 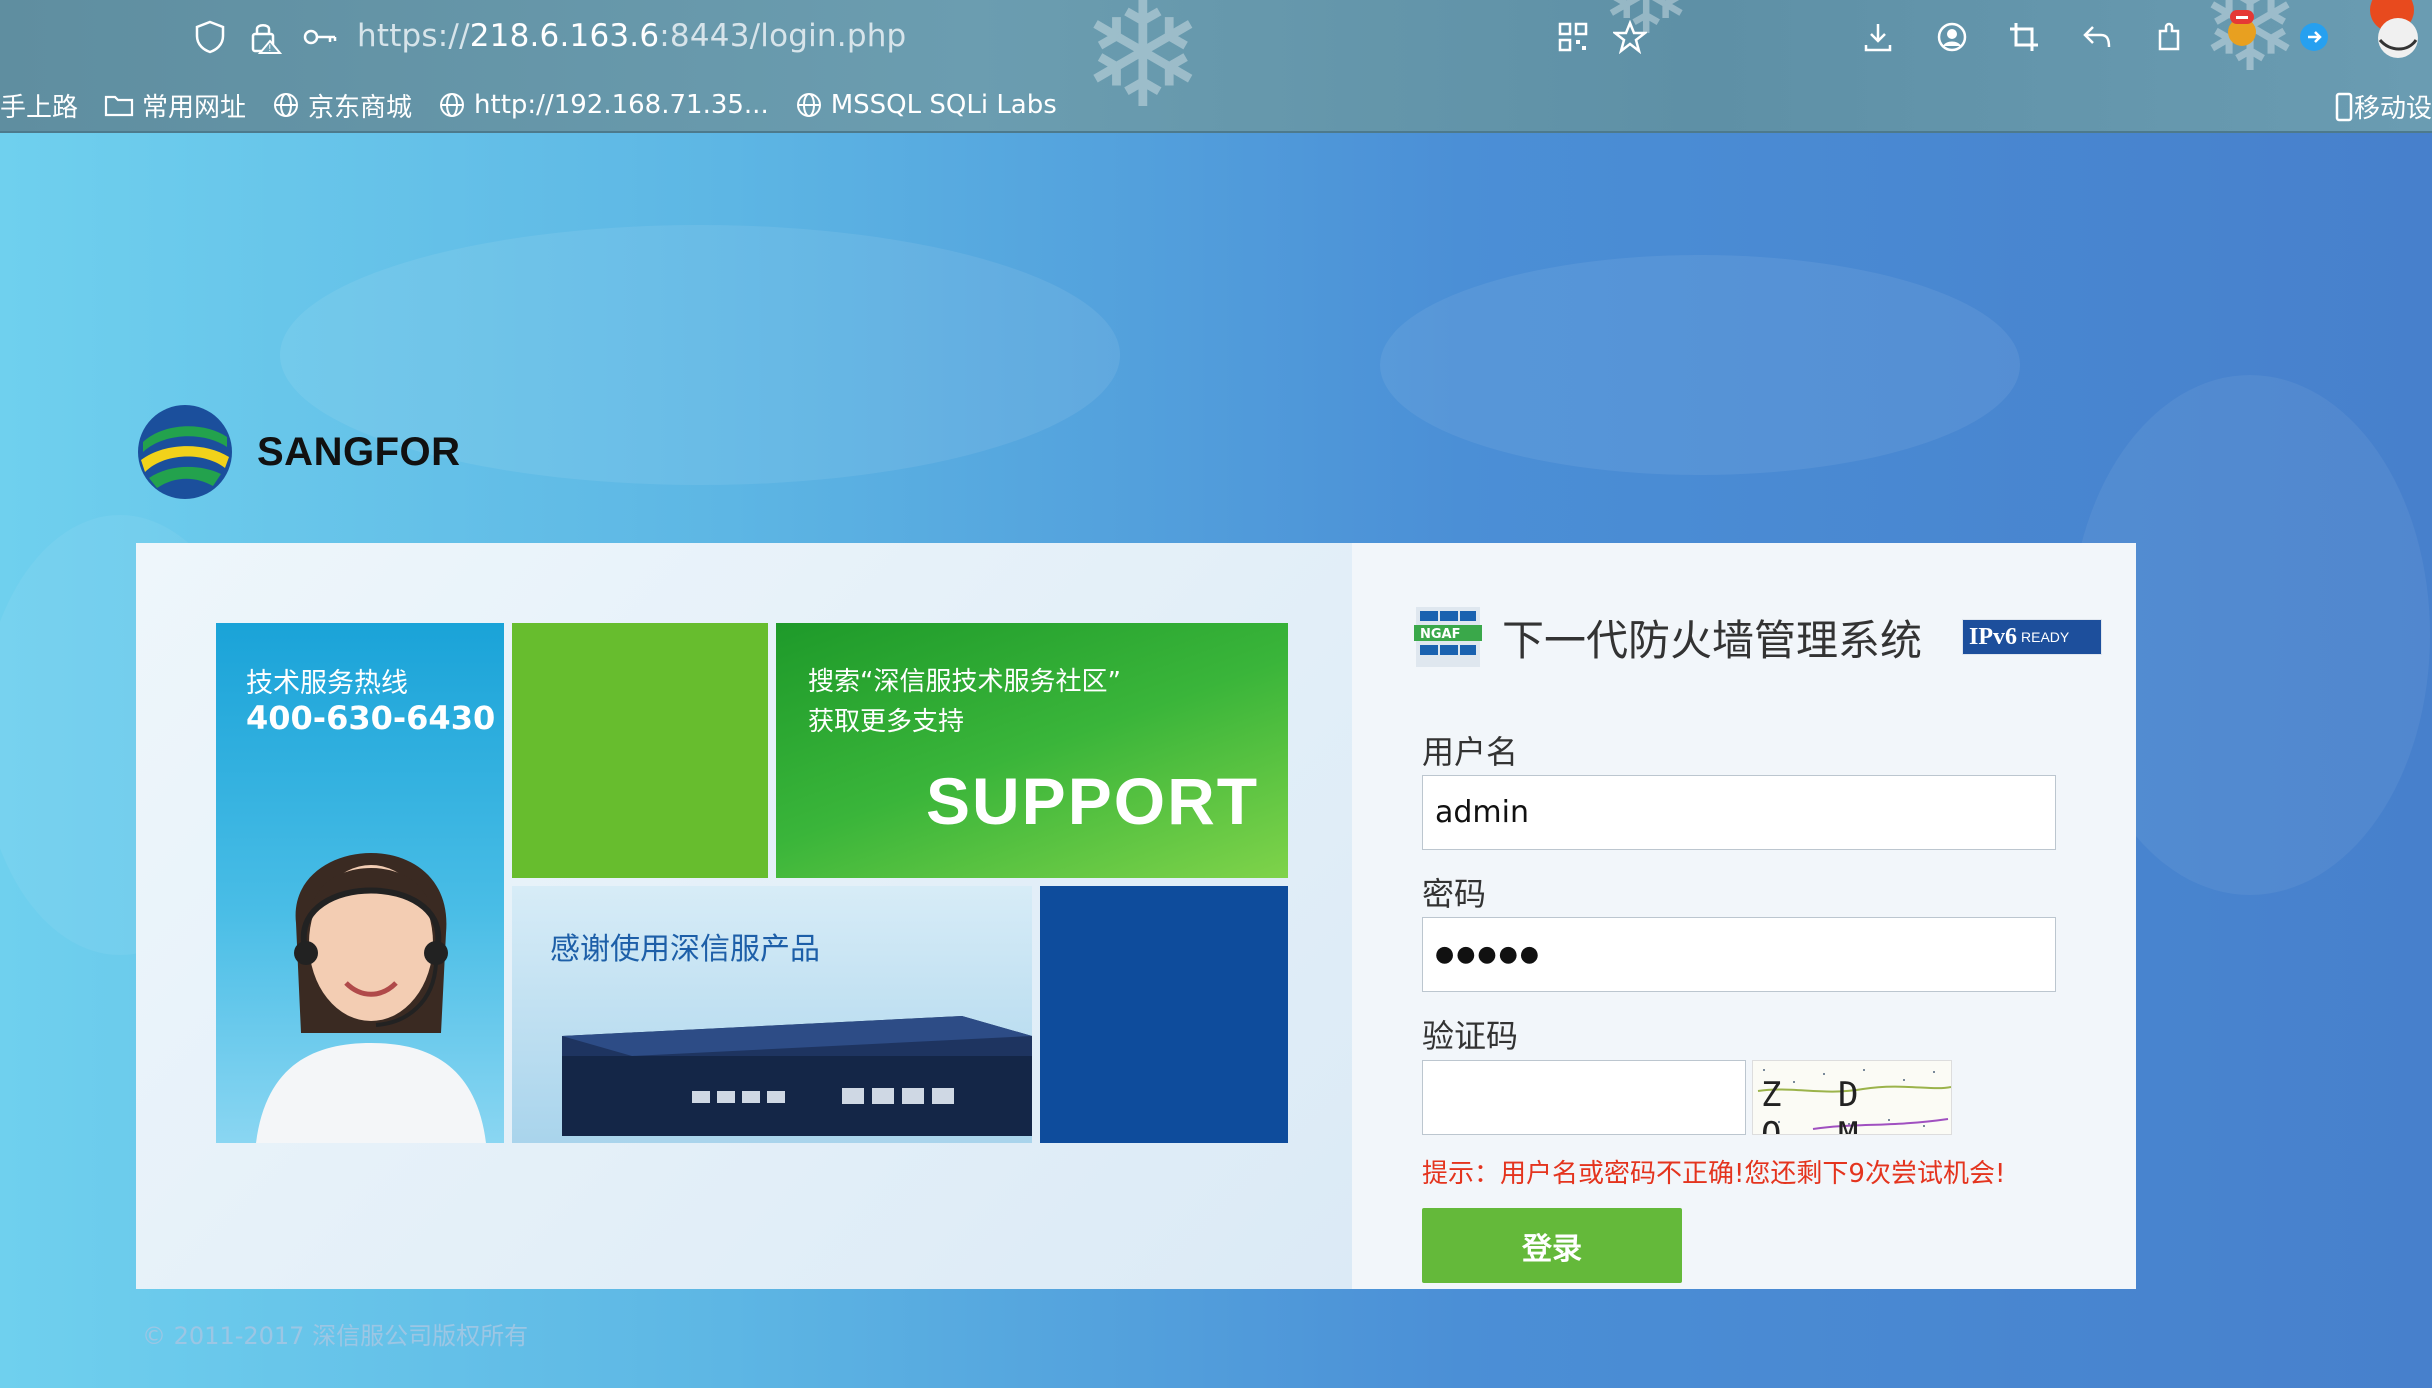 I want to click on support-agent-image, so click(x=371, y=998).